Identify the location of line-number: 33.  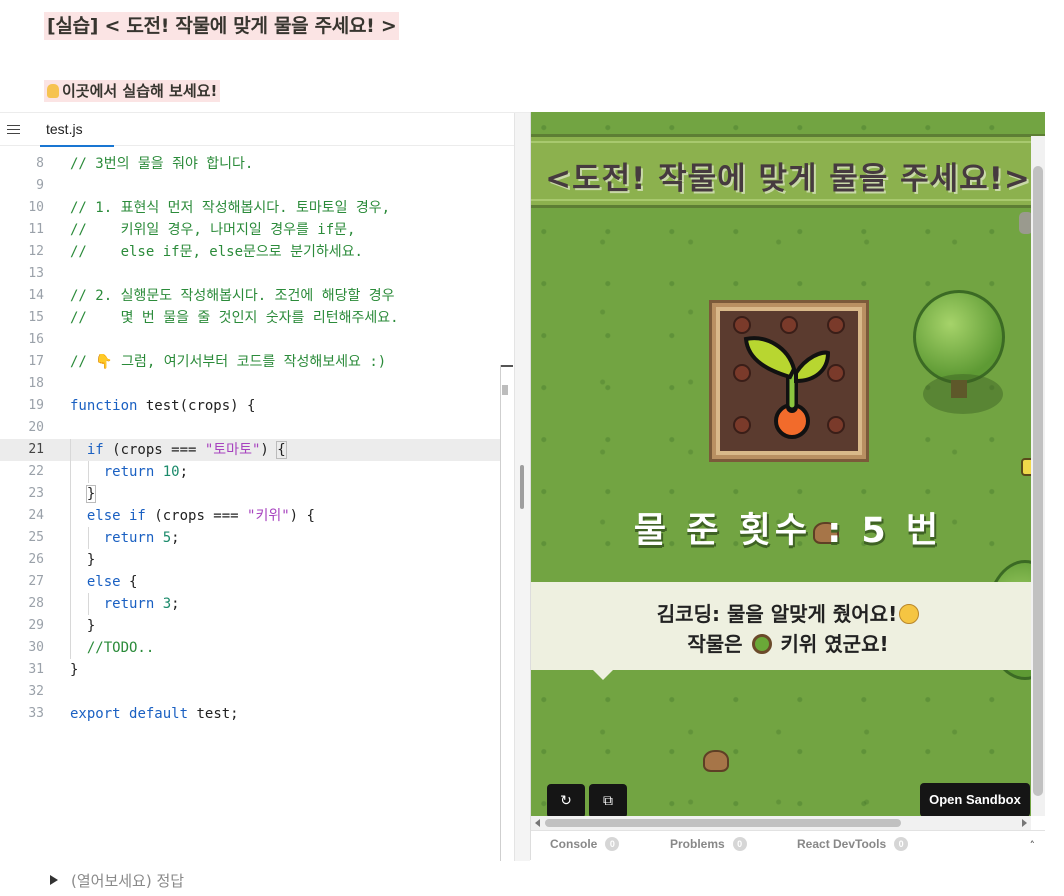
(36, 713).